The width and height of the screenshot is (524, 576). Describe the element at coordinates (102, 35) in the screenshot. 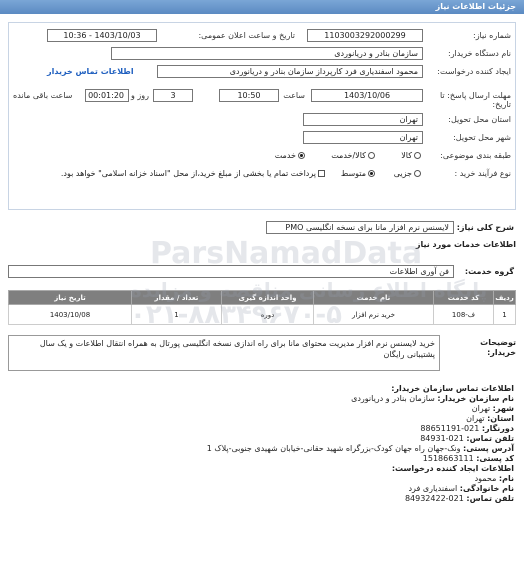

I see `announce-field: 1403/10/03 - 10:36` at that location.